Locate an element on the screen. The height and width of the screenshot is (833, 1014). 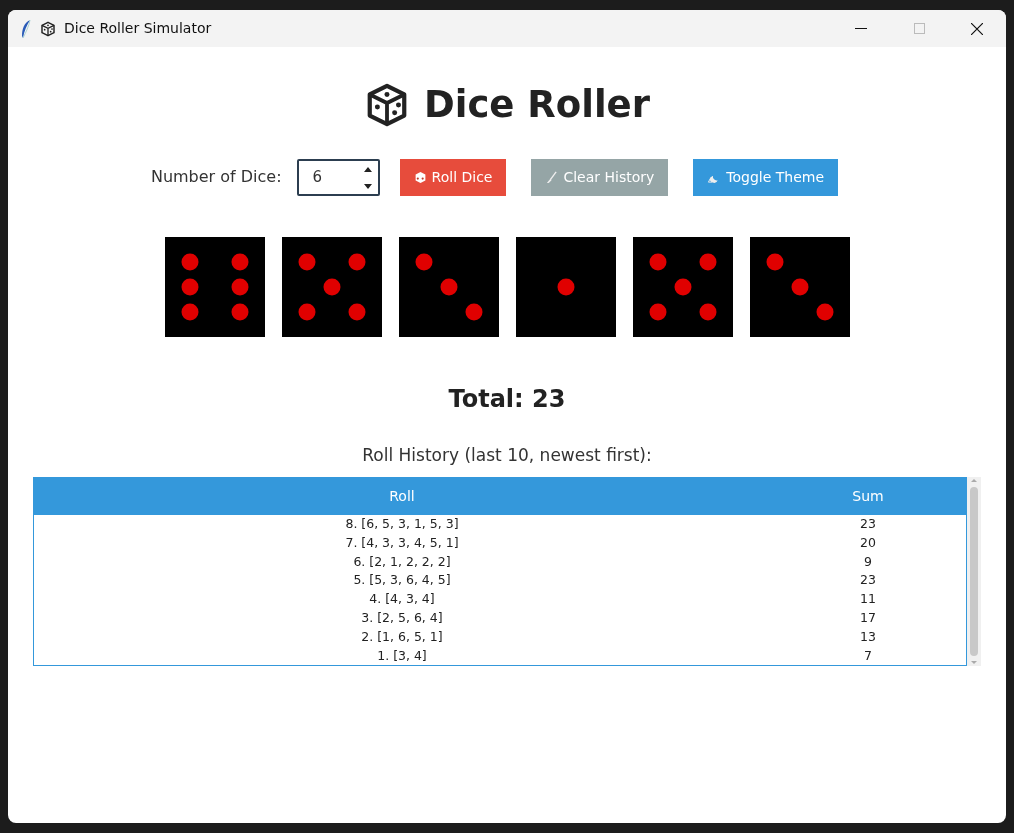
scroll-down-icon is located at coordinates (974, 663).